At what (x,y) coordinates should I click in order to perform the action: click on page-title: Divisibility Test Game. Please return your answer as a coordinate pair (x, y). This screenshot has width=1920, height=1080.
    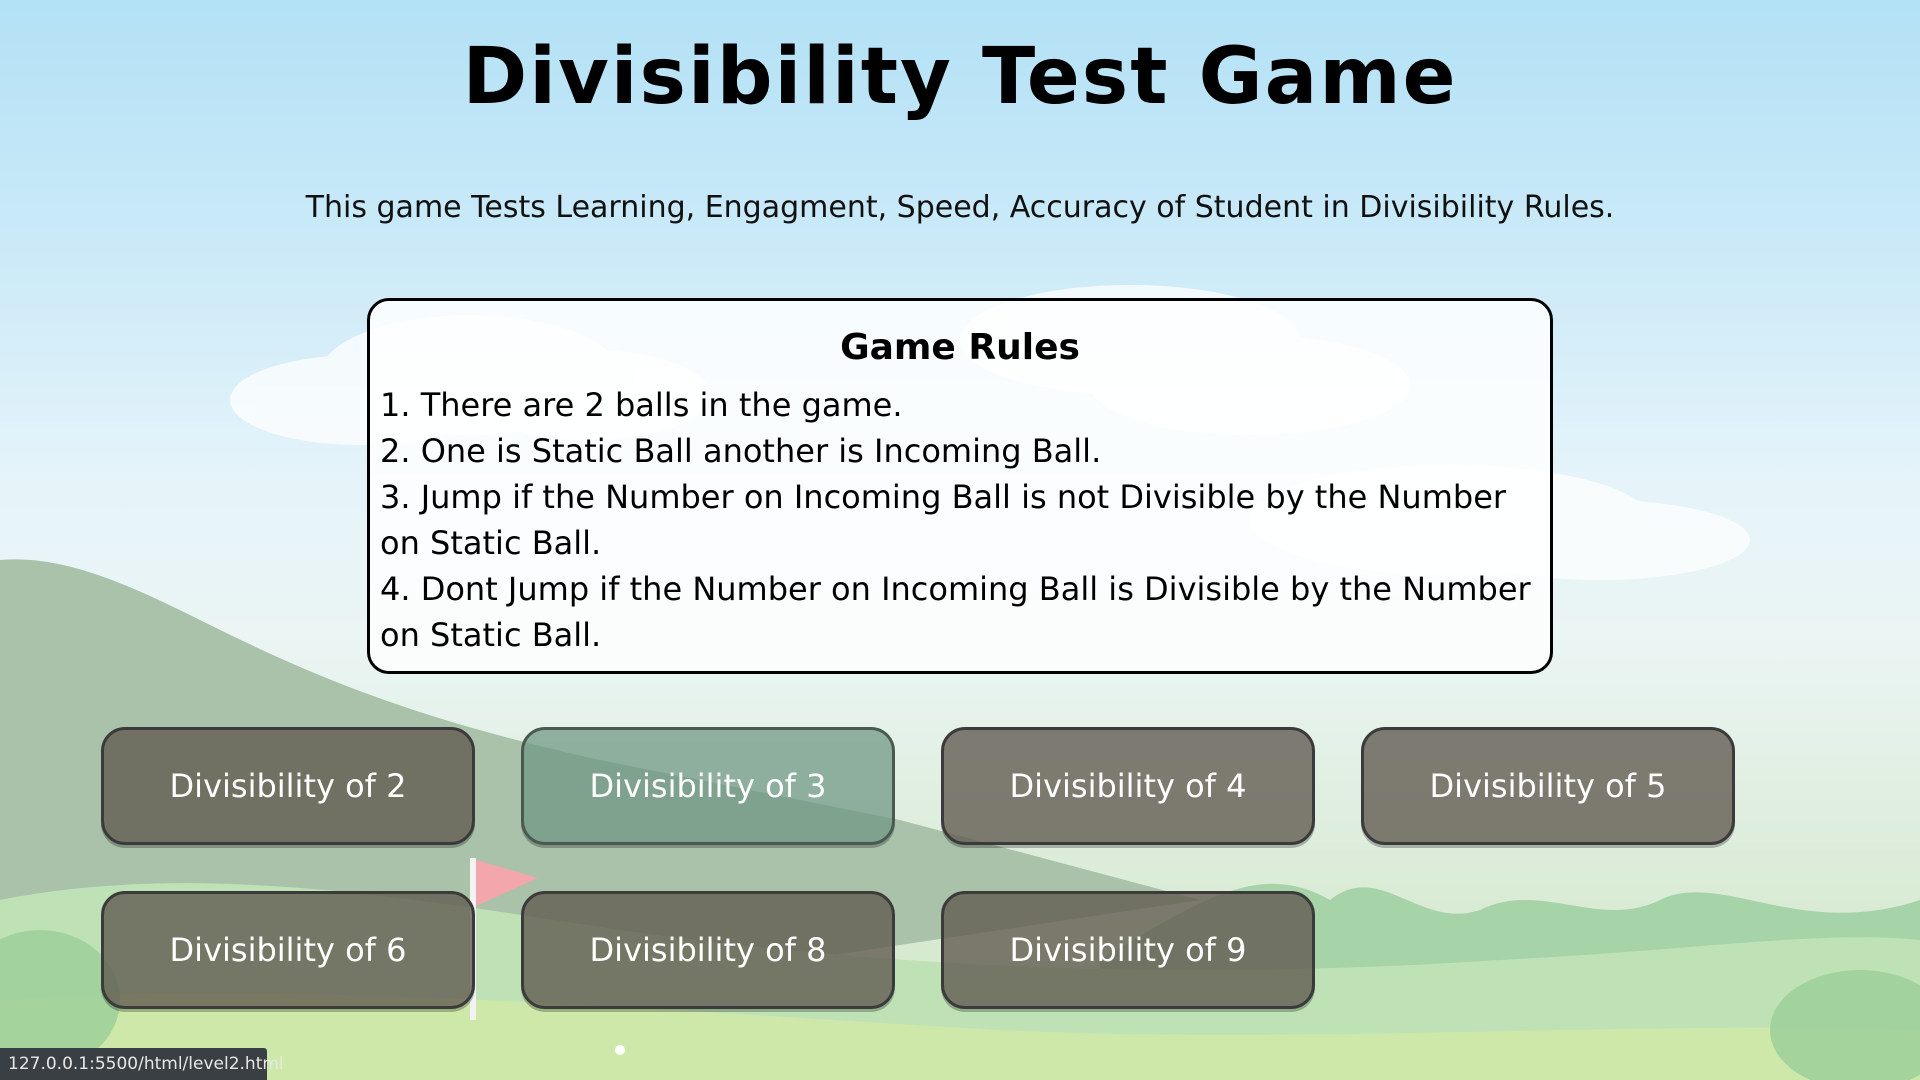
    Looking at the image, I should click on (960, 77).